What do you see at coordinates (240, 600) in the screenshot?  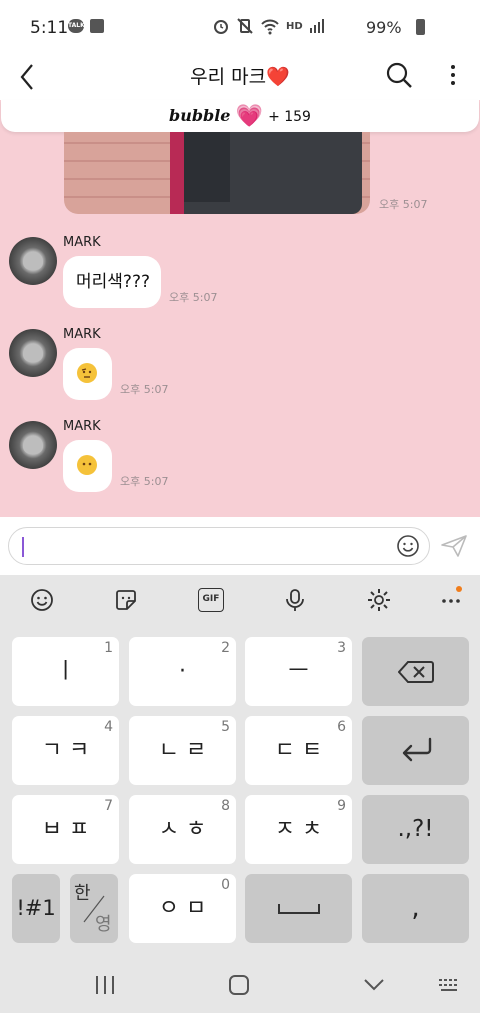 I see `keyboard-toolbar: GIF` at bounding box center [240, 600].